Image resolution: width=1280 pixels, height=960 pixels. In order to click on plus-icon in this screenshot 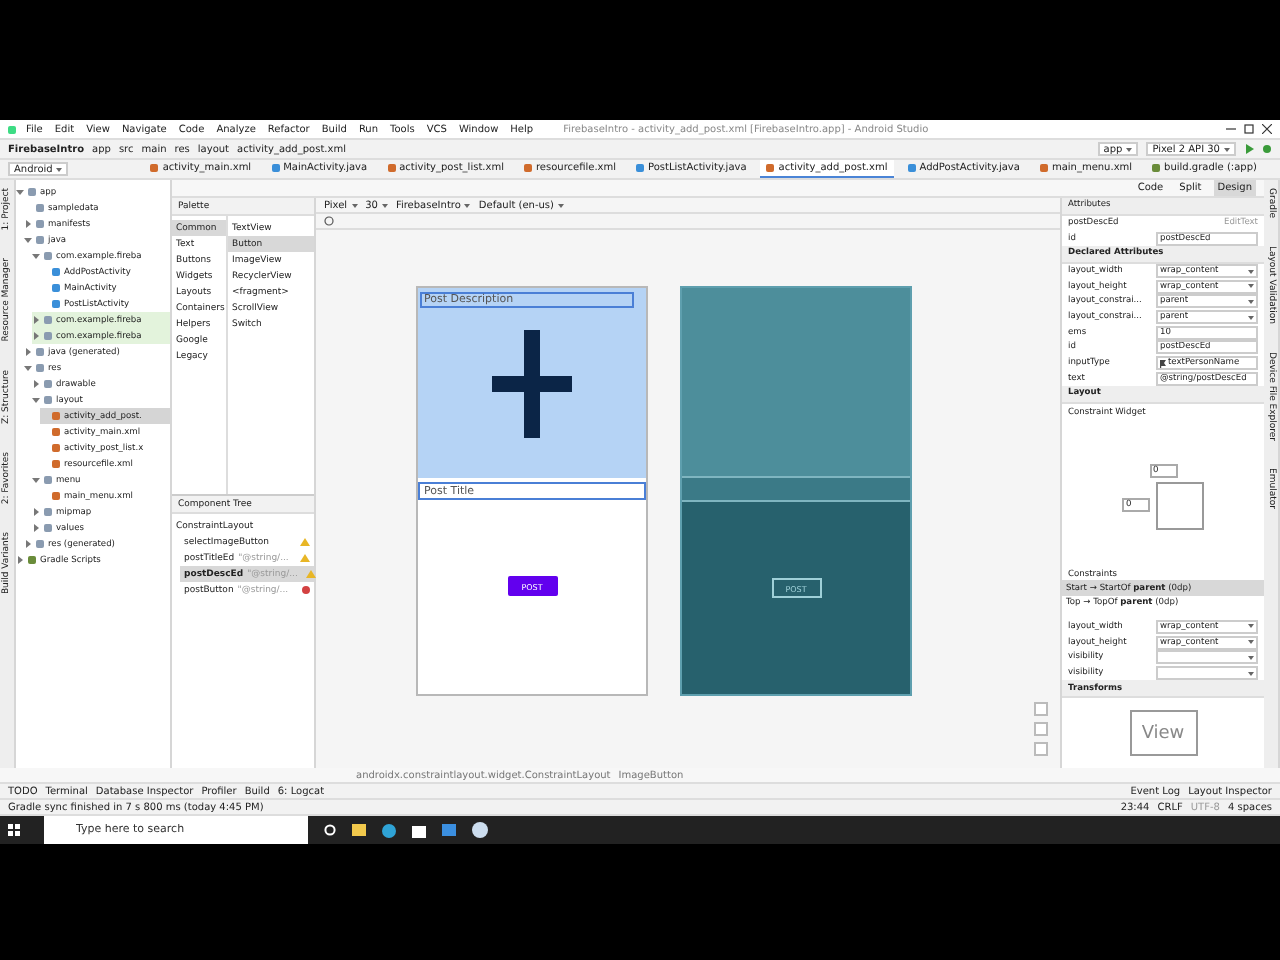, I will do `click(532, 383)`.